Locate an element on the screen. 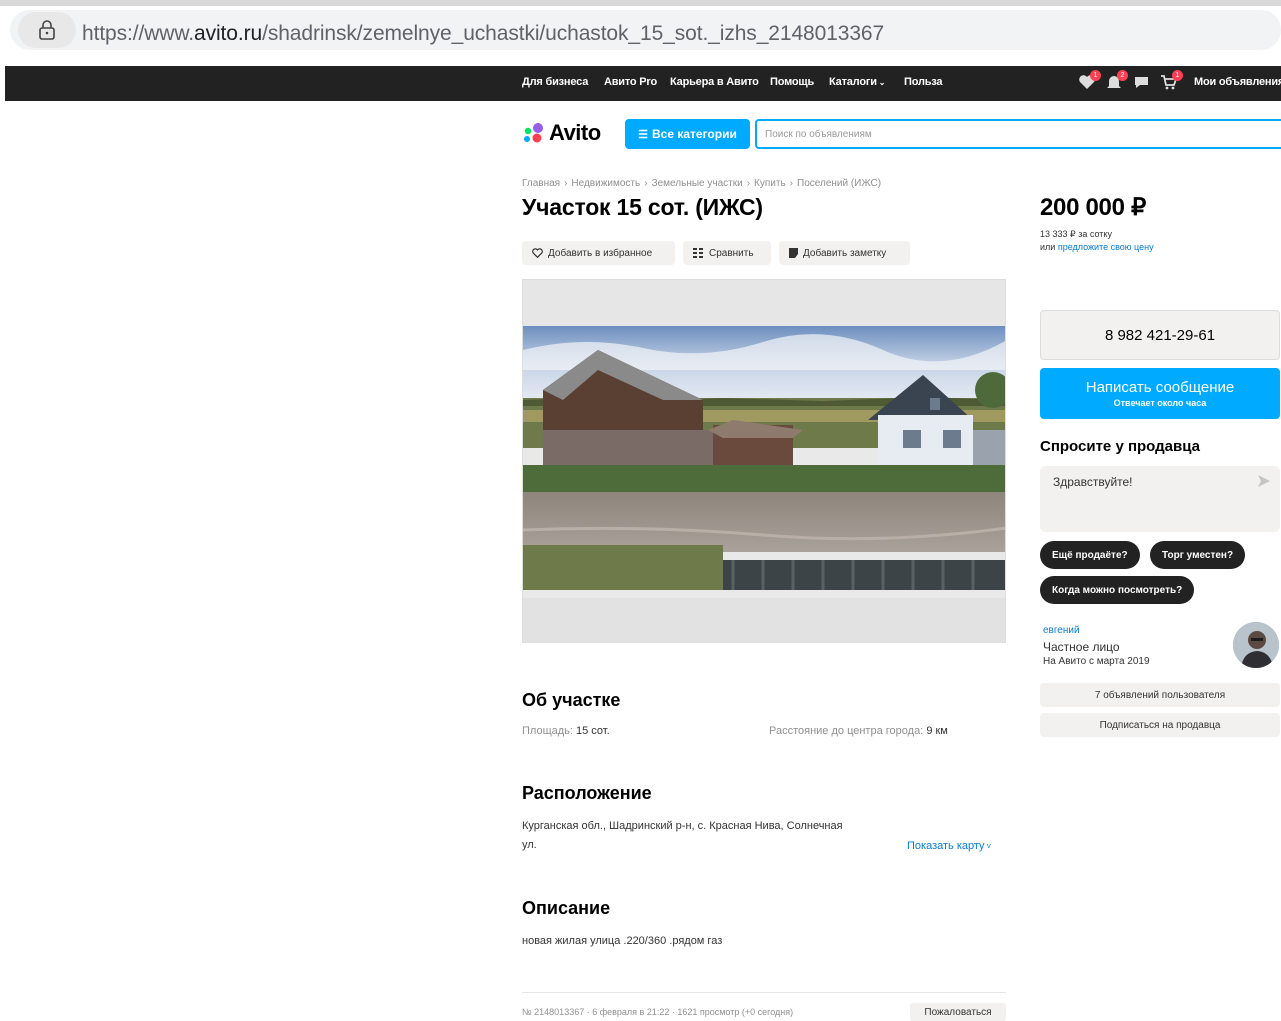 Image resolution: width=1281 pixels, height=1021 pixels. compare-icon is located at coordinates (698, 253).